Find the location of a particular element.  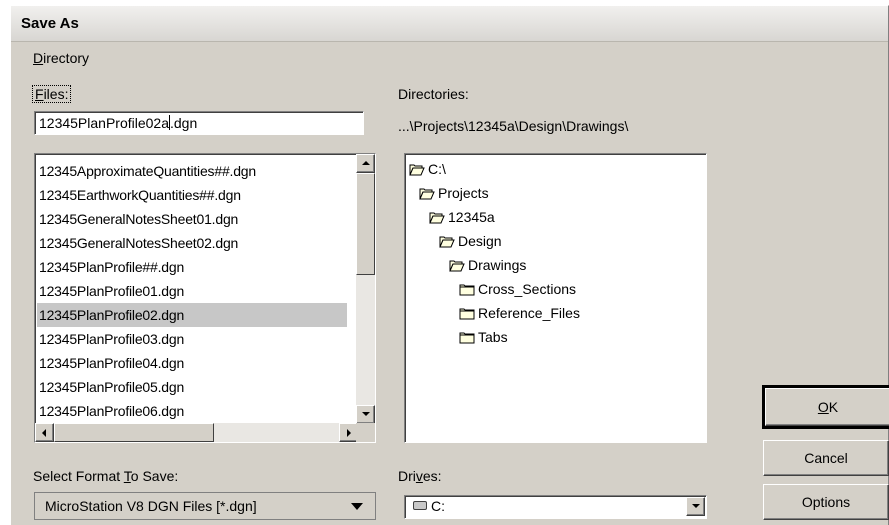

drives-label: Drives: is located at coordinates (420, 476).